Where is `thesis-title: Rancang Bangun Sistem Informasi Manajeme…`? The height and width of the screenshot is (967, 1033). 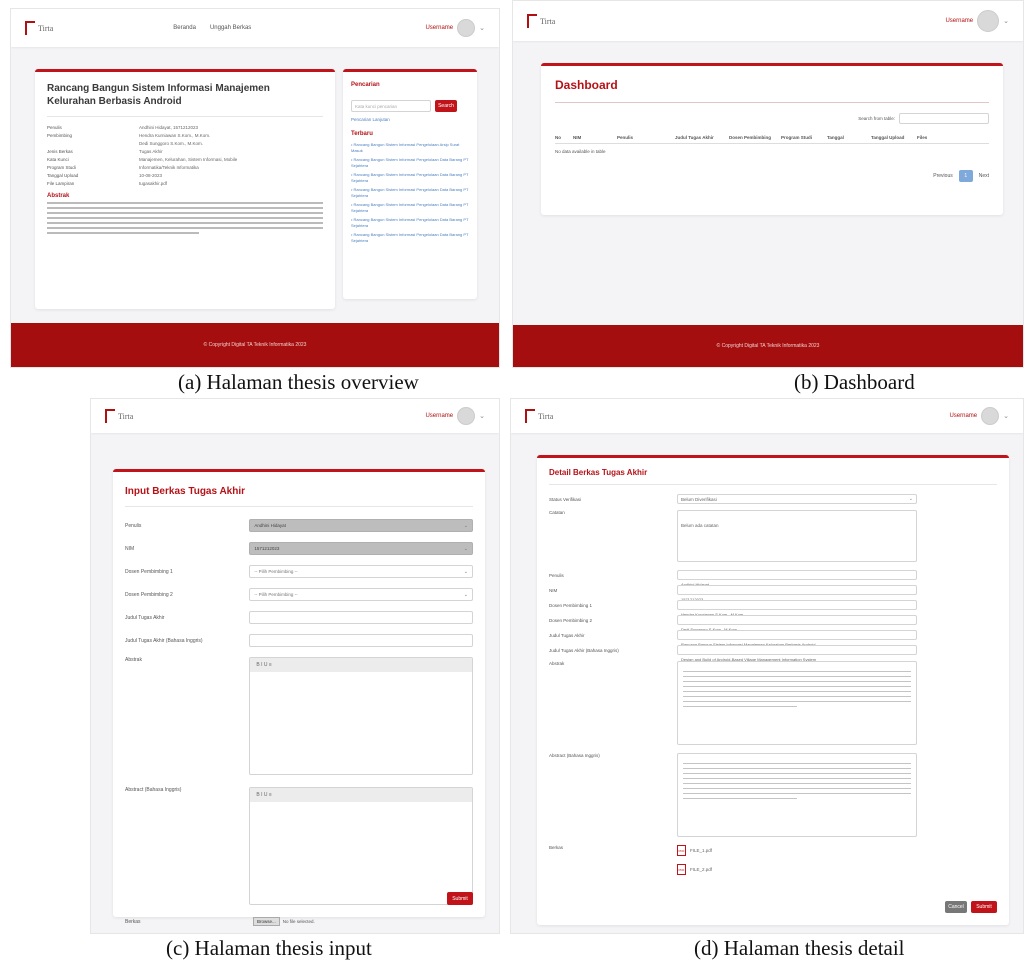
thesis-title: Rancang Bangun Sistem Informasi Manajeme… is located at coordinates (158, 95).